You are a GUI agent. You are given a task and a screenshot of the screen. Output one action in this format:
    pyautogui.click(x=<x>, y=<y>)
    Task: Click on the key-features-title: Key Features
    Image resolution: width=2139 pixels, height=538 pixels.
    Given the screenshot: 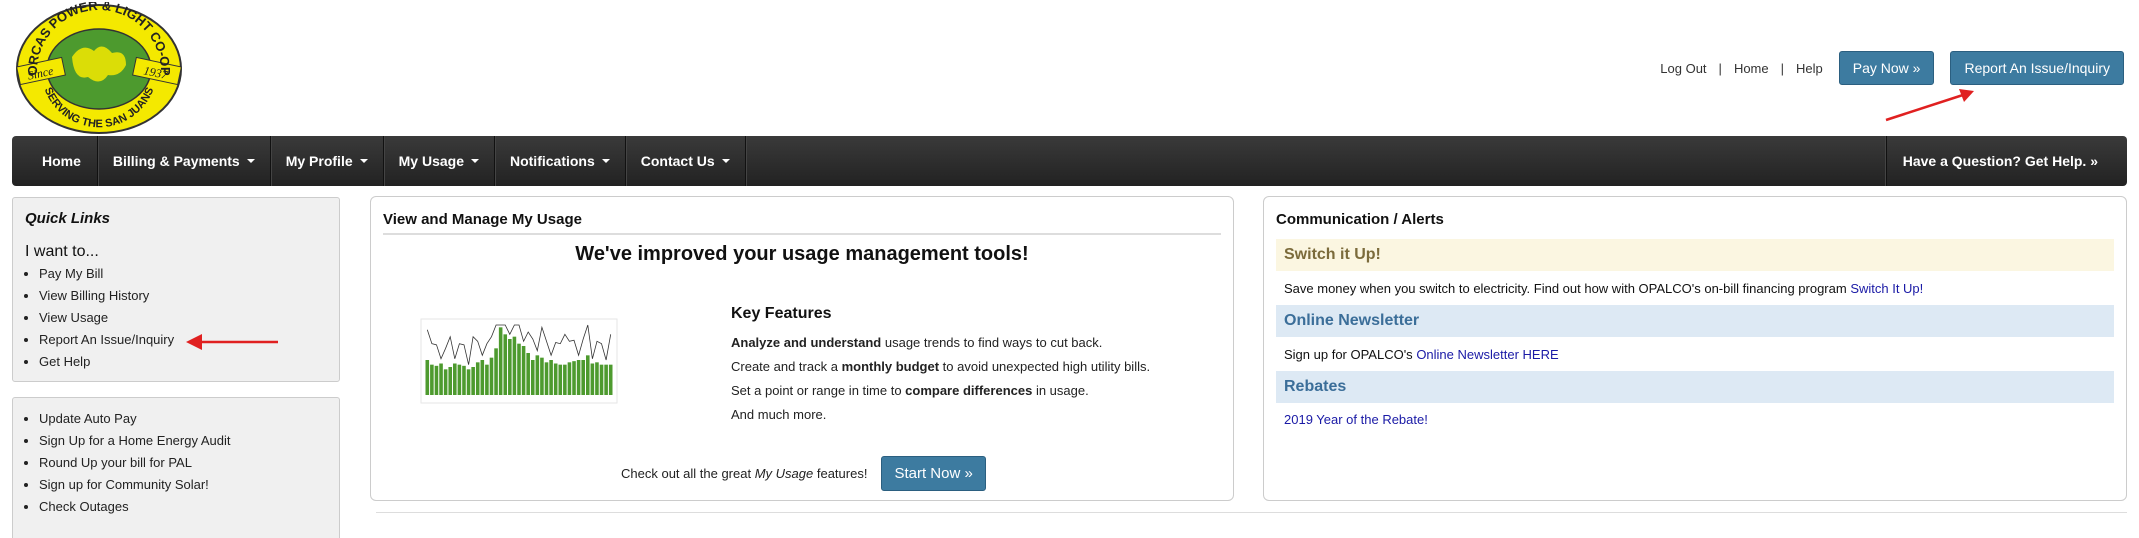 What is the action you would take?
    pyautogui.click(x=781, y=313)
    